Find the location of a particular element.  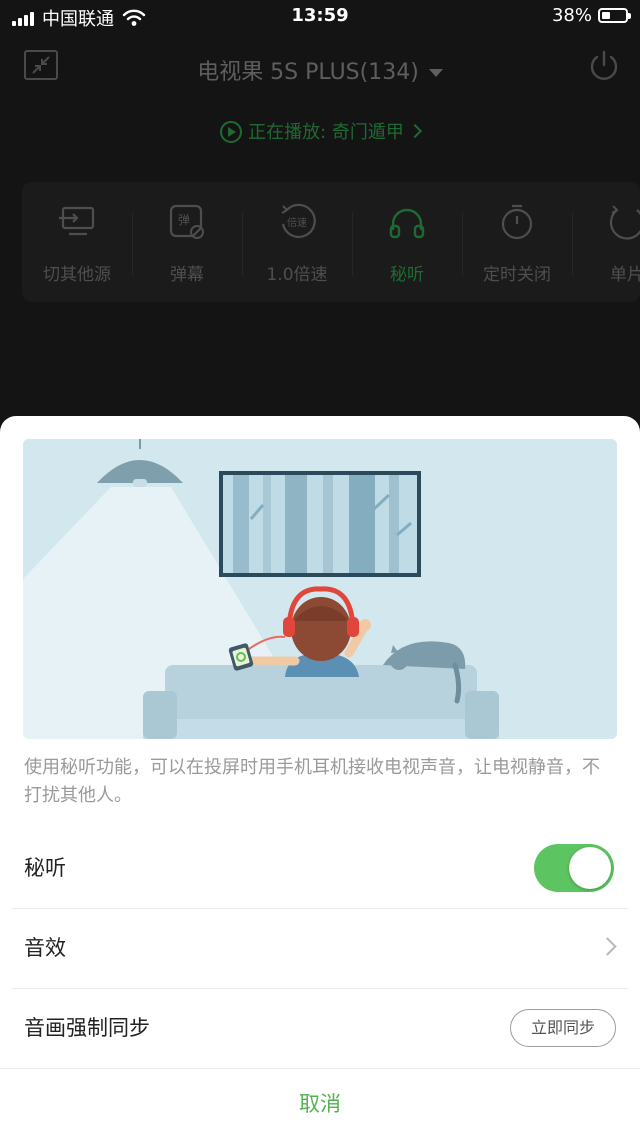

svg-text: 弹 is located at coordinates (184, 220).